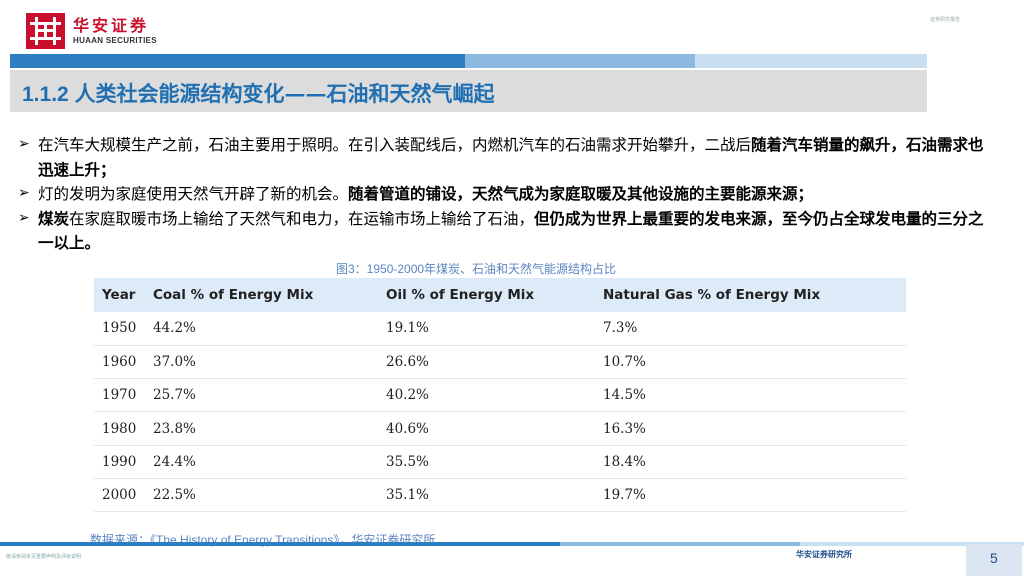  Describe the element at coordinates (237, 61) in the screenshot. I see `title-band-dark` at that location.